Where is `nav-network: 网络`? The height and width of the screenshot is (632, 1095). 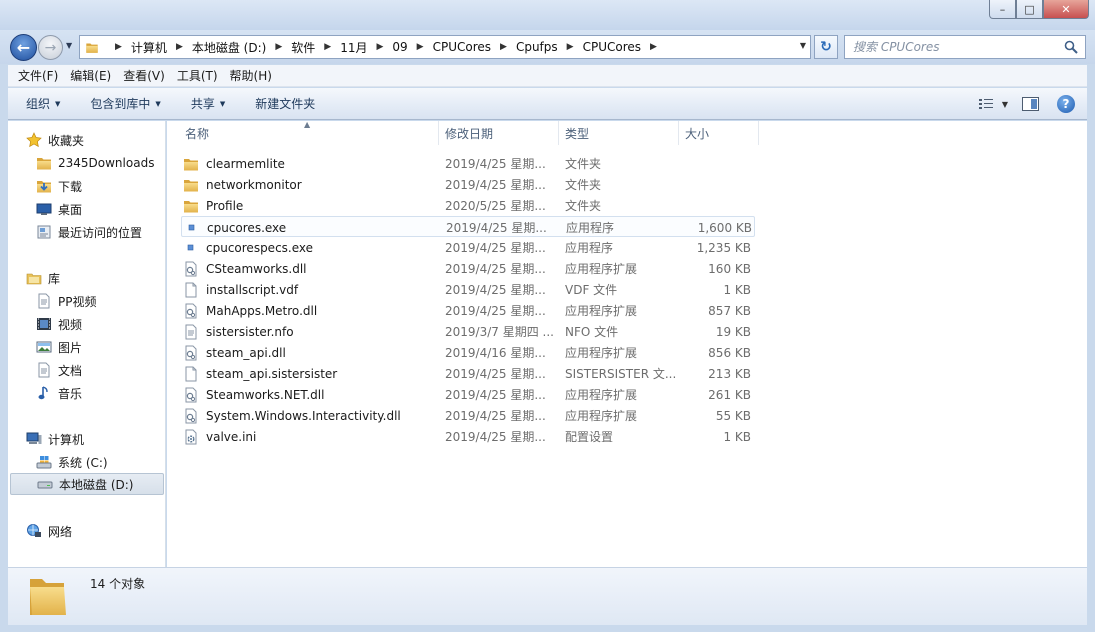 nav-network: 网络 is located at coordinates (91, 531).